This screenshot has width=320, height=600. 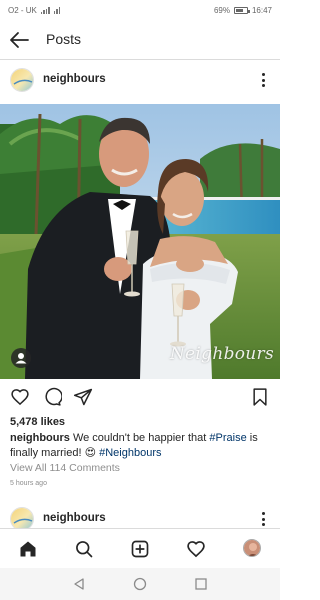 I want to click on bottom-navigation, so click(x=140, y=548).